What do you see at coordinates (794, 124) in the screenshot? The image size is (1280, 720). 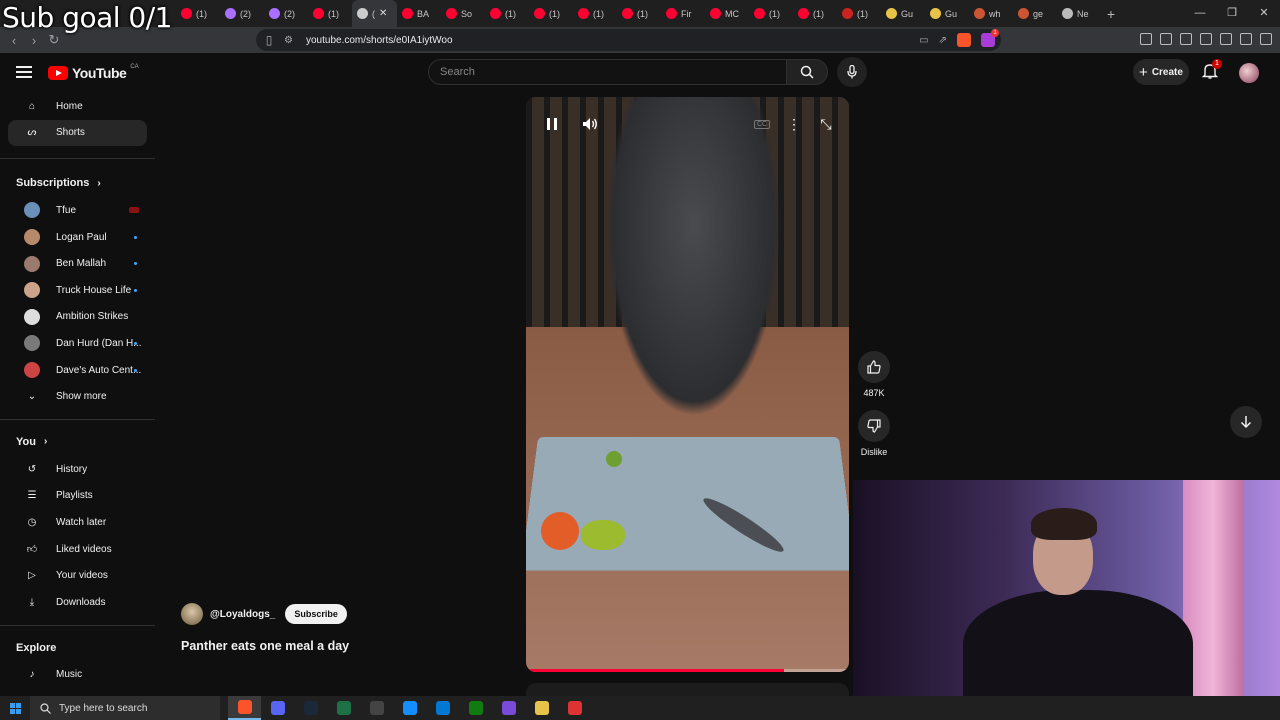 I see `more-options-button: ⋮` at bounding box center [794, 124].